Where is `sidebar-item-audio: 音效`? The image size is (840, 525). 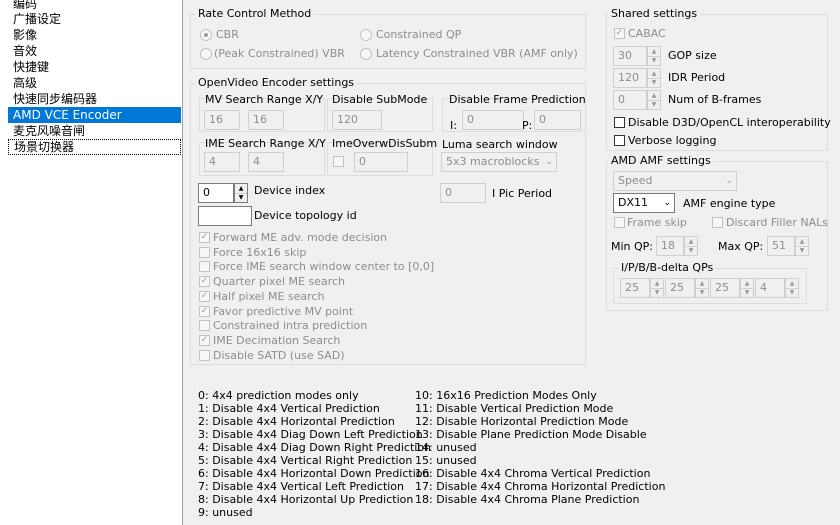 sidebar-item-audio: 音效 is located at coordinates (25, 51).